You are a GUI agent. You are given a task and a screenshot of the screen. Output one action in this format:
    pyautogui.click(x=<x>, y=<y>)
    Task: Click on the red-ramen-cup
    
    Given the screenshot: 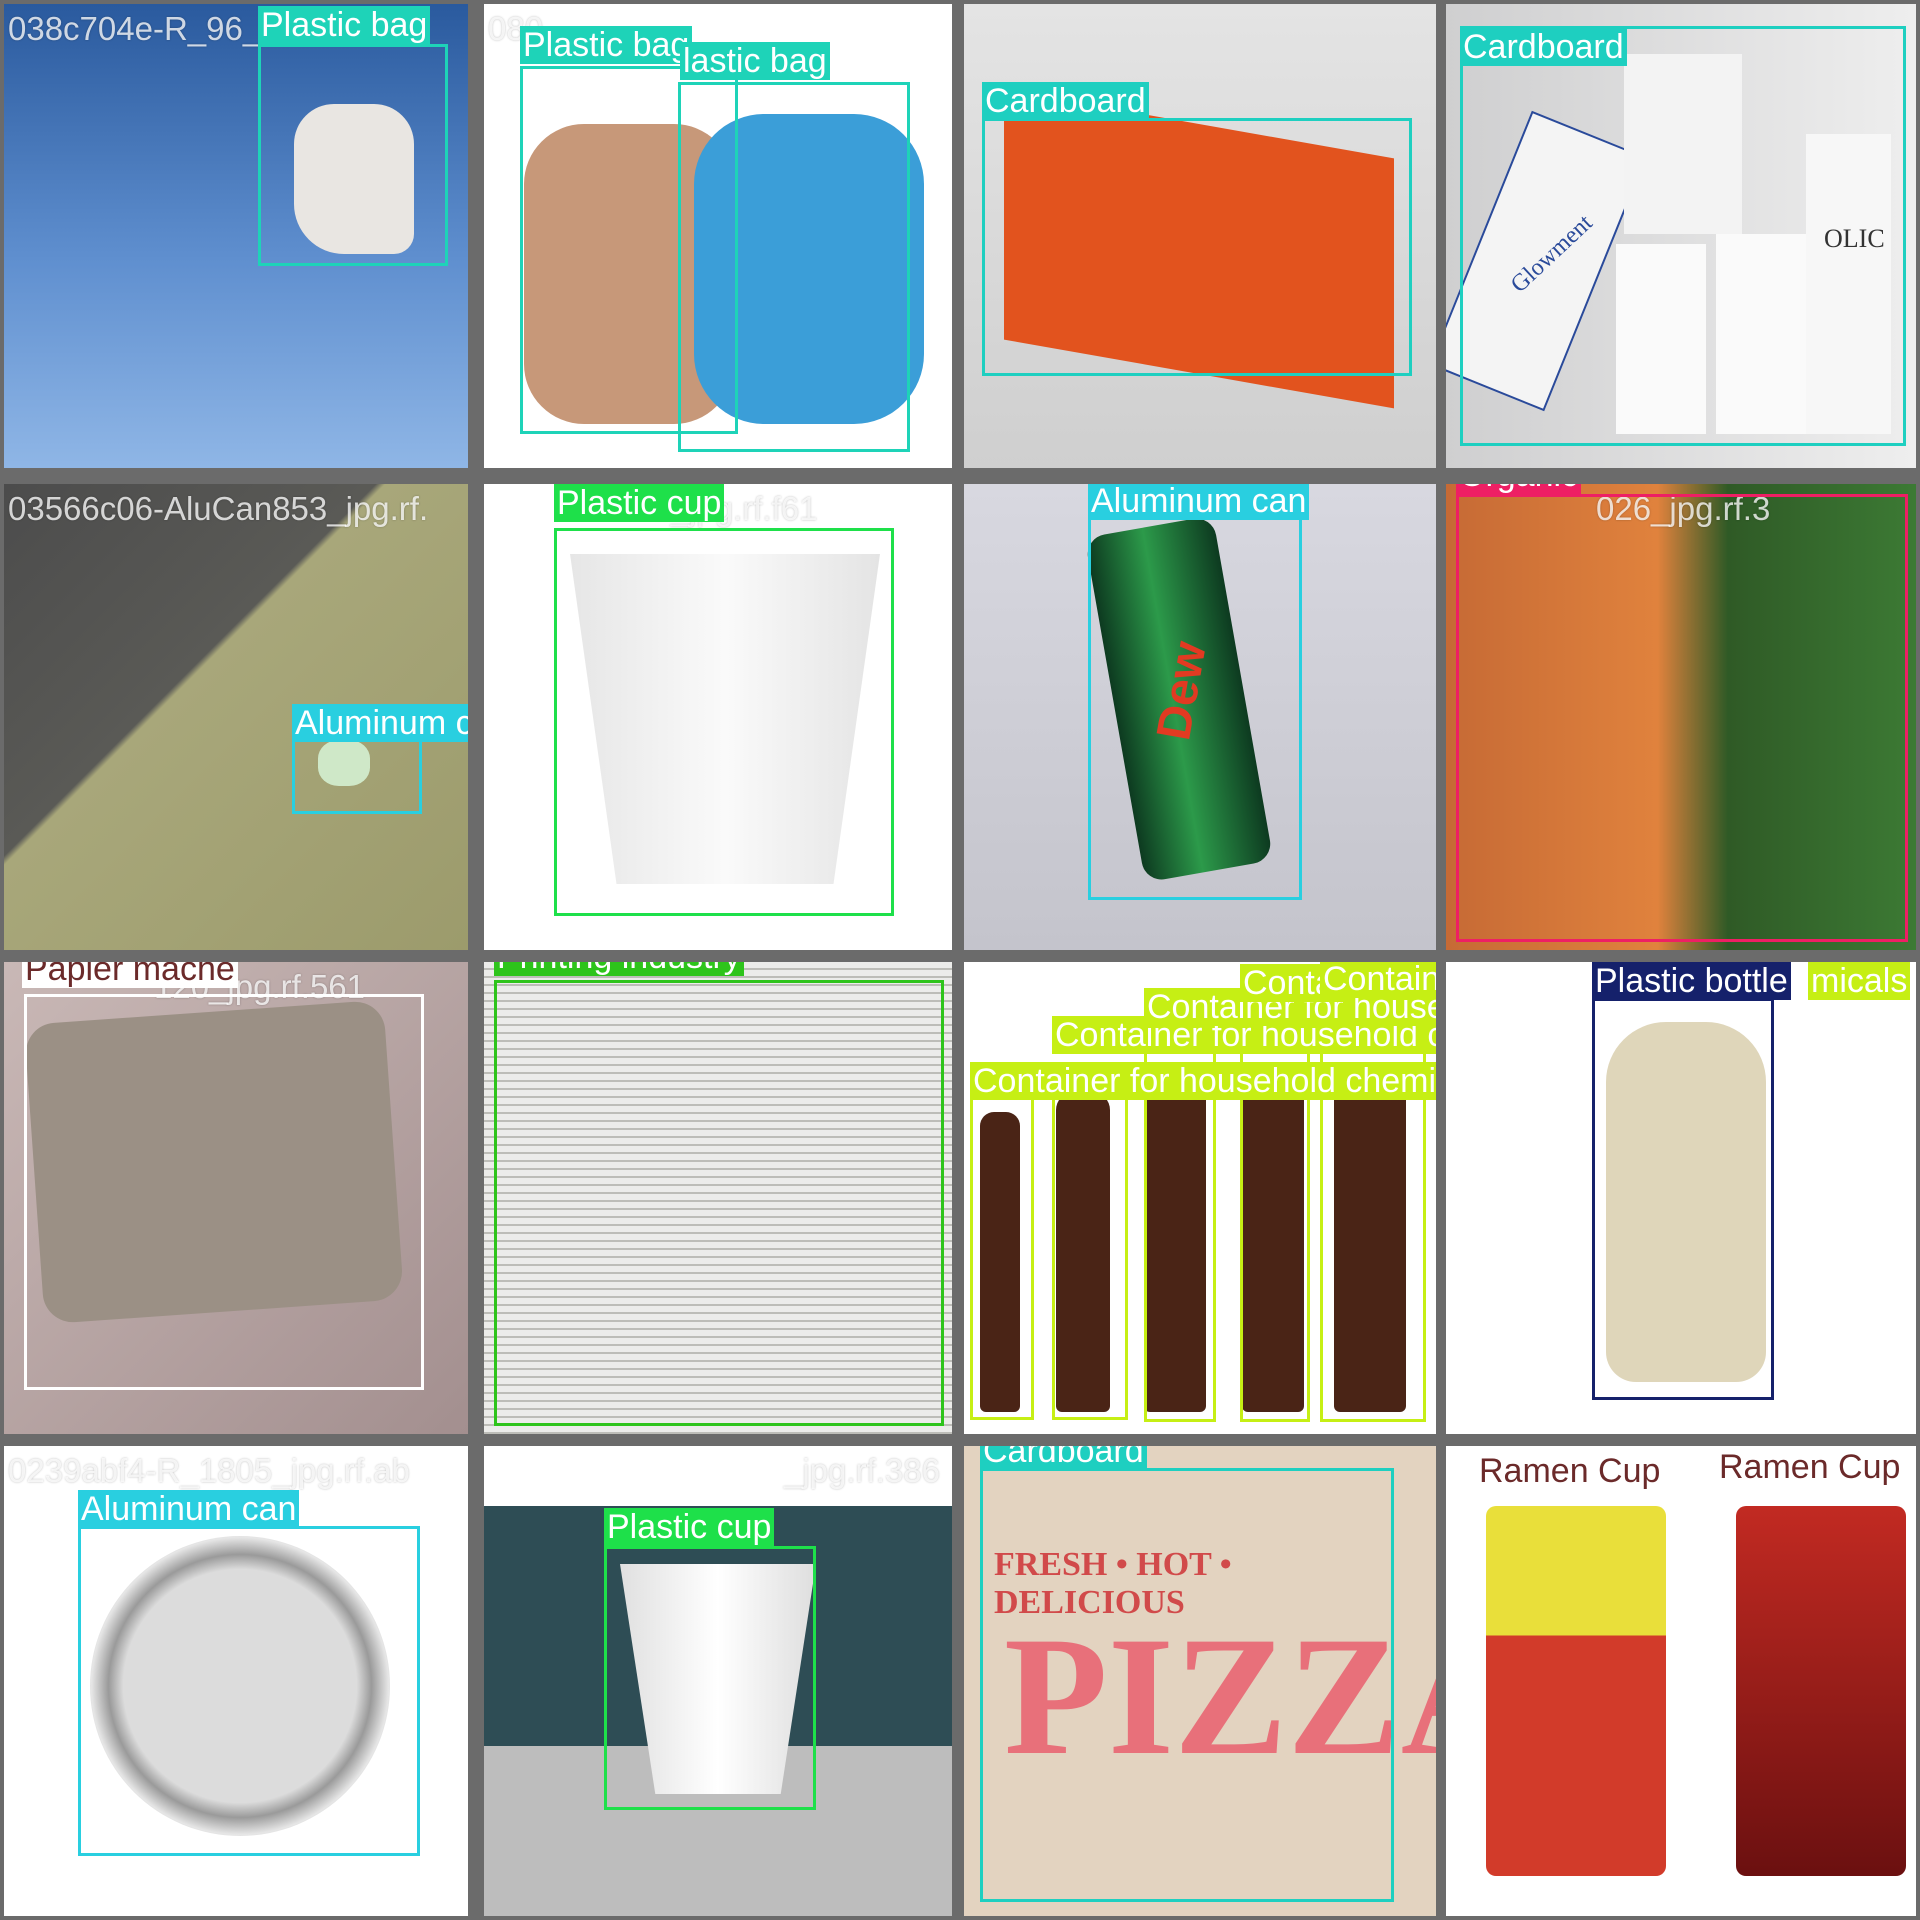 What is the action you would take?
    pyautogui.click(x=1821, y=1691)
    